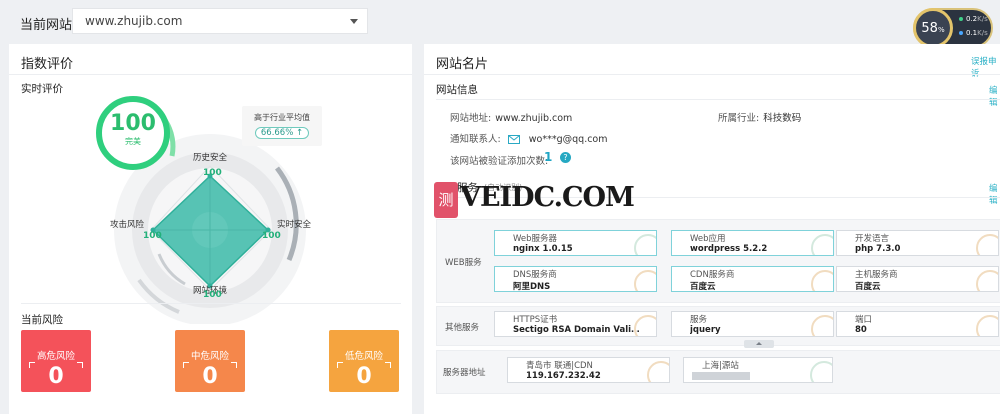 The image size is (1000, 414). I want to click on service-card: 开发语言 php 7.3.0, so click(917, 243).